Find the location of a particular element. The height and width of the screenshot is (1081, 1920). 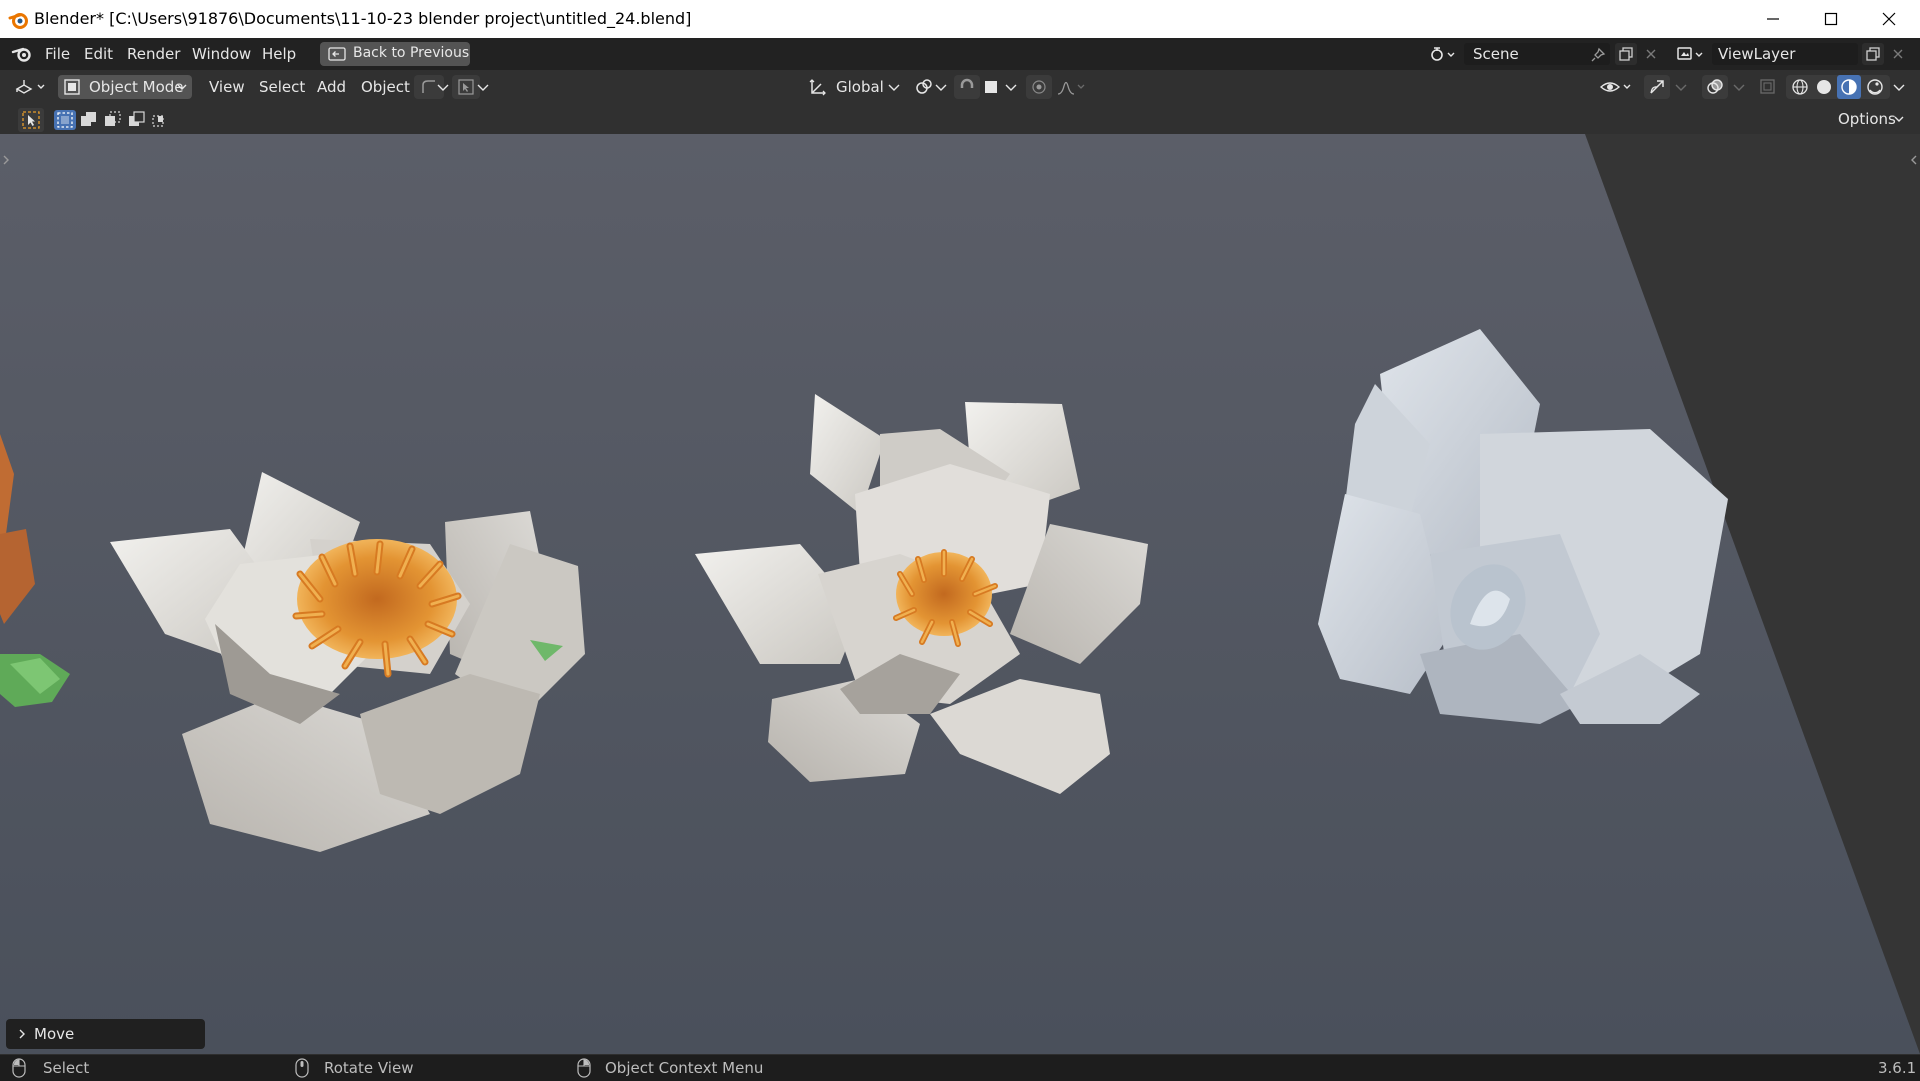

select-difference-icon is located at coordinates (137, 120).